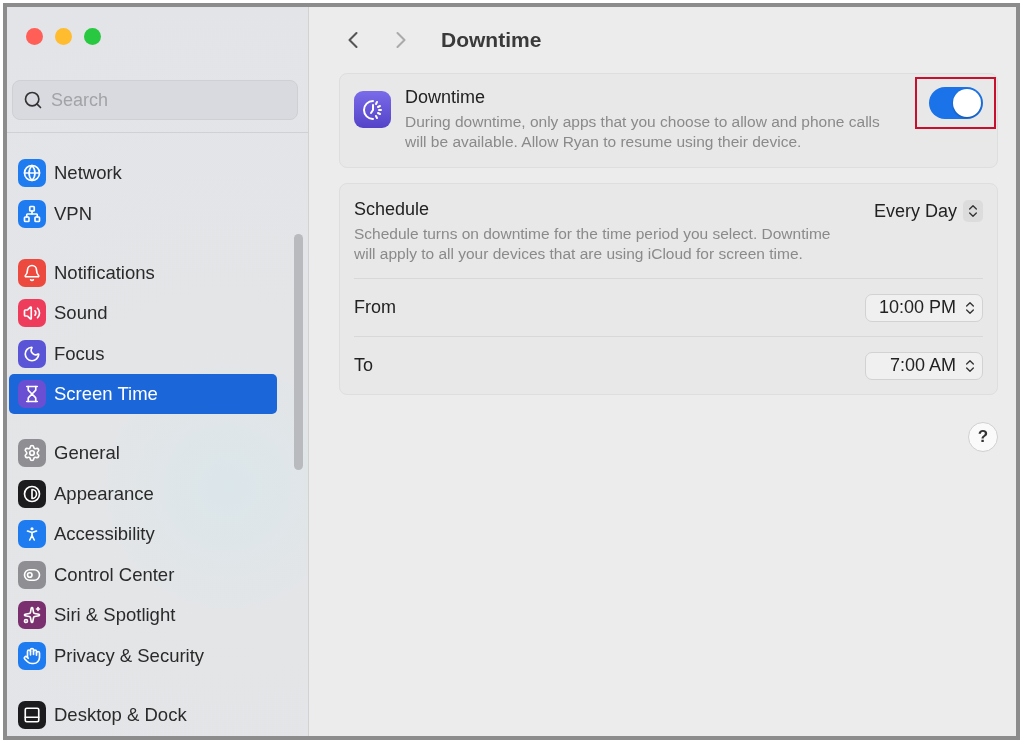 The image size is (1024, 744). Describe the element at coordinates (298, 352) in the screenshot. I see `scrollbar` at that location.